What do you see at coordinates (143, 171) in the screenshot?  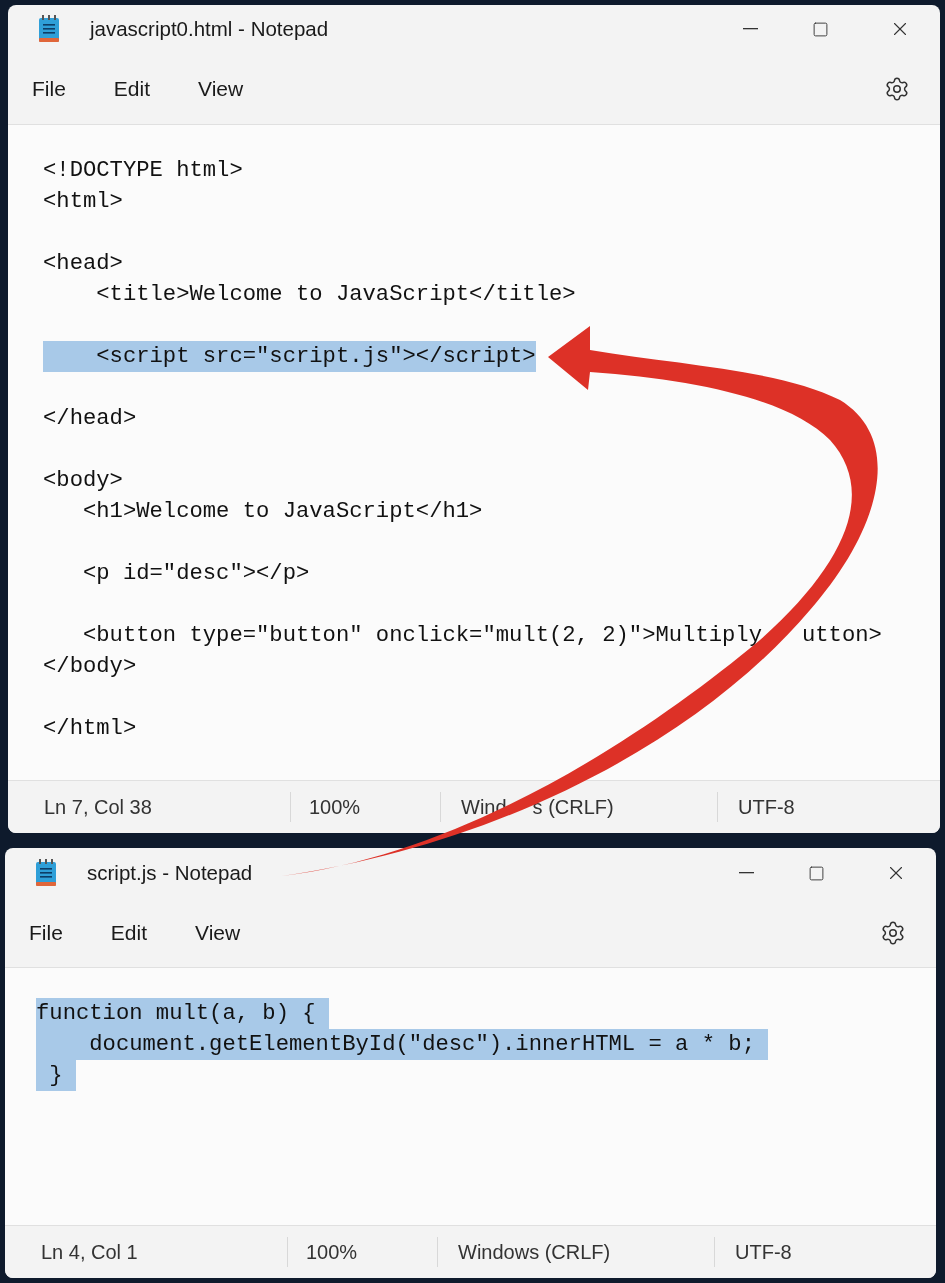 I see `code-text: <!DOCTYPE html>` at bounding box center [143, 171].